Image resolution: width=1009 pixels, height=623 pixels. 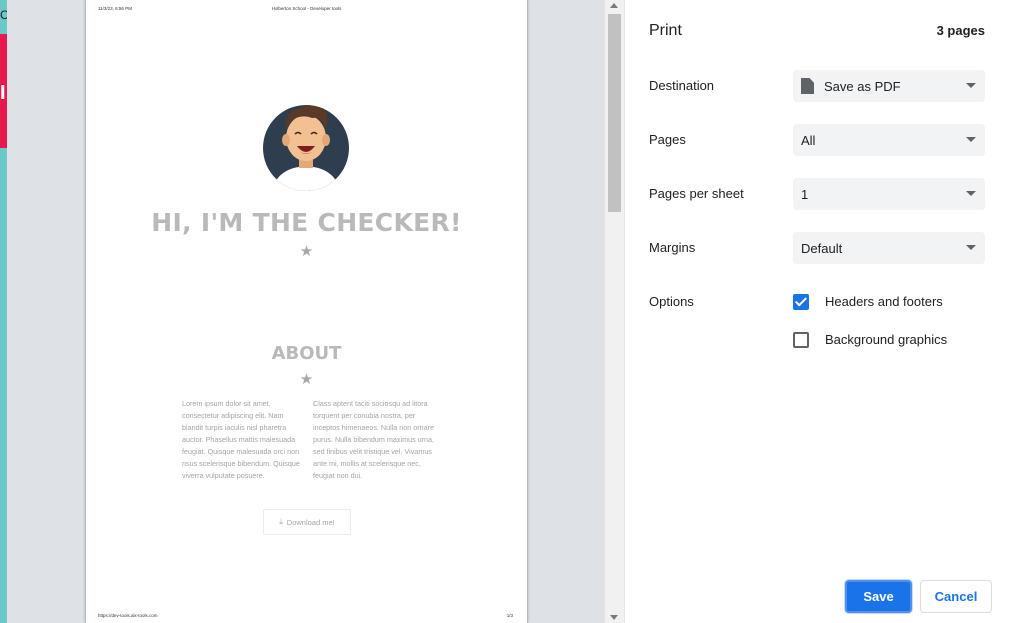 What do you see at coordinates (4, 311) in the screenshot?
I see `underlying-page-edge: C I` at bounding box center [4, 311].